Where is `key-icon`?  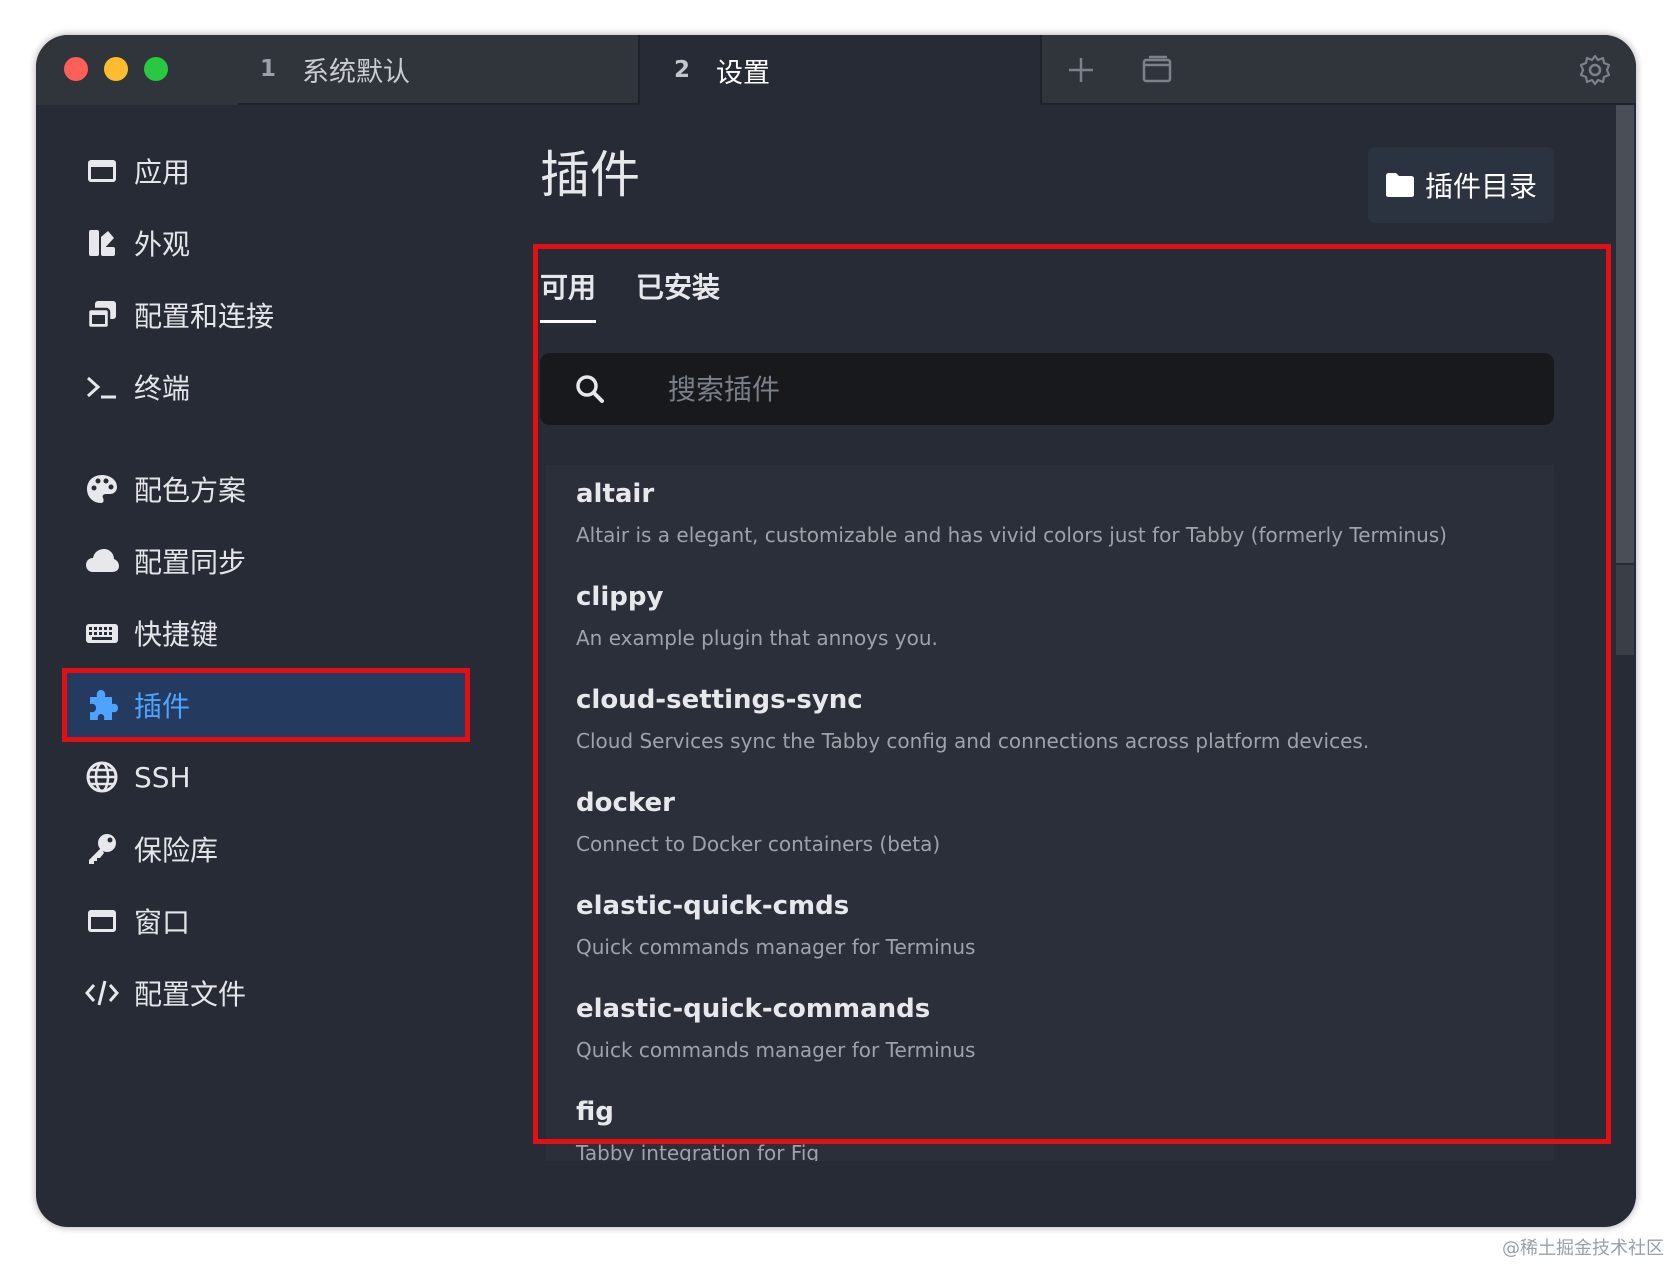
key-icon is located at coordinates (102, 849).